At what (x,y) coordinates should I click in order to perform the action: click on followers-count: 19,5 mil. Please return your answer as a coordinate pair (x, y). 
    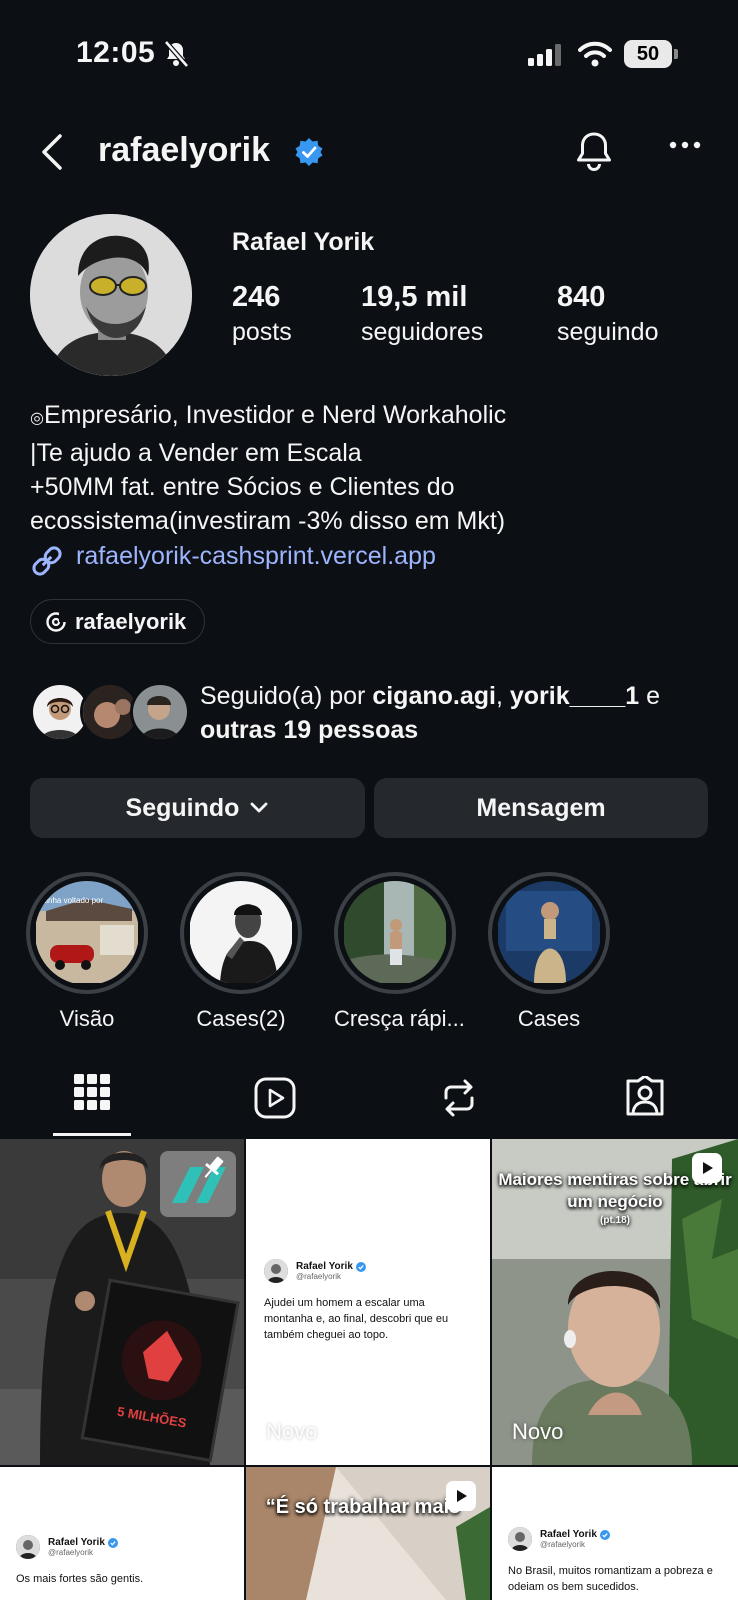
    Looking at the image, I should click on (414, 297).